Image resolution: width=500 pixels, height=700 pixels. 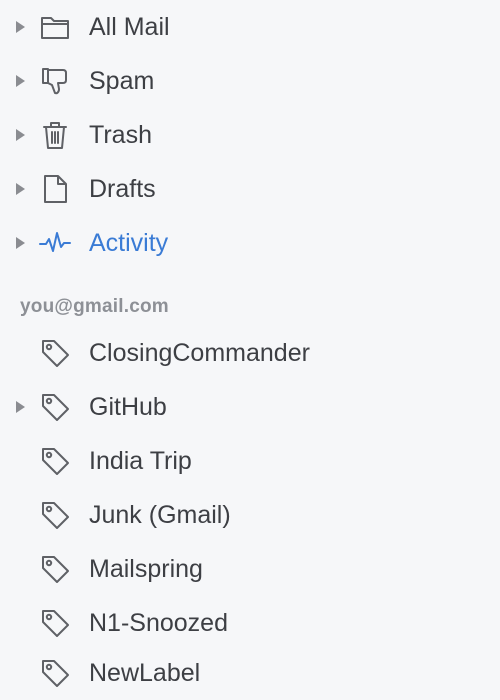 What do you see at coordinates (55, 189) in the screenshot?
I see `document-icon` at bounding box center [55, 189].